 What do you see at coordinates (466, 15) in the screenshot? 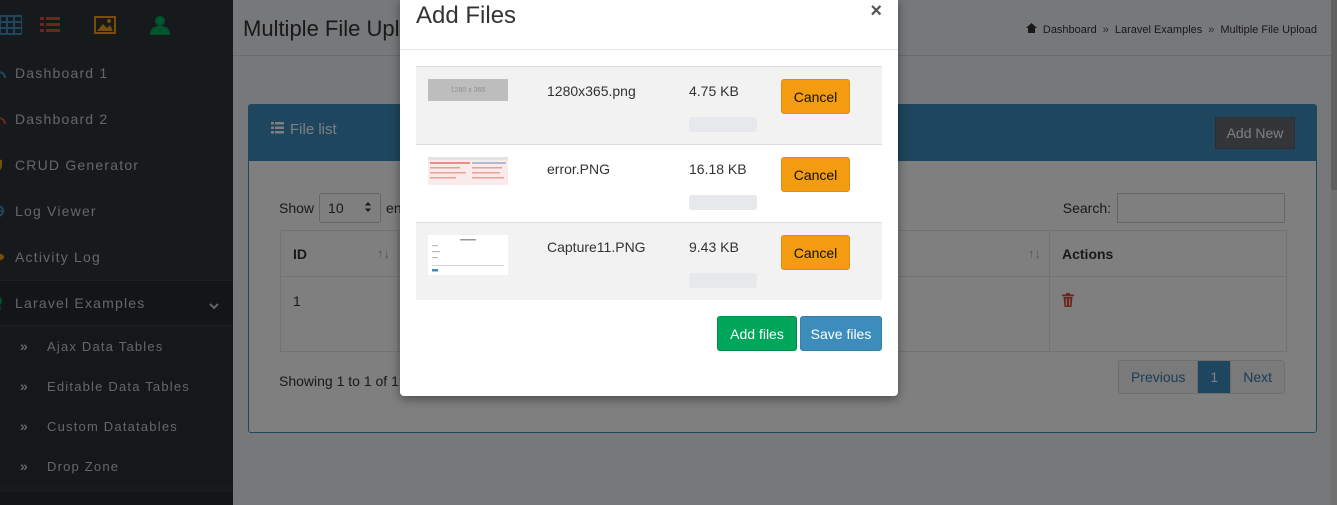
I see `modal-title: Add Files` at bounding box center [466, 15].